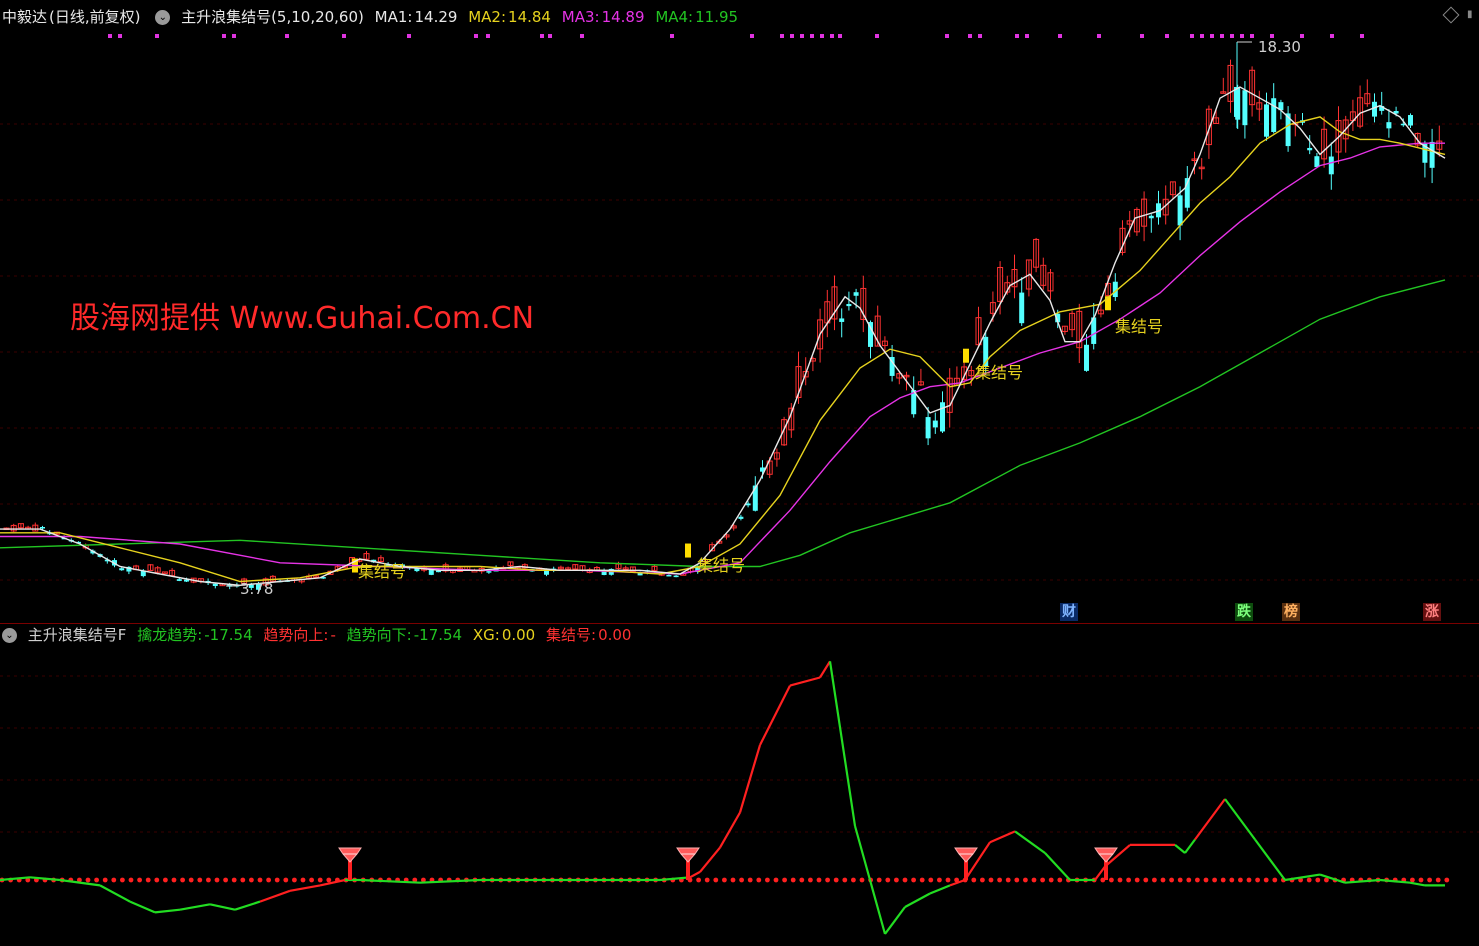  Describe the element at coordinates (24, 17) in the screenshot. I see `stock-name: 中毅达` at that location.